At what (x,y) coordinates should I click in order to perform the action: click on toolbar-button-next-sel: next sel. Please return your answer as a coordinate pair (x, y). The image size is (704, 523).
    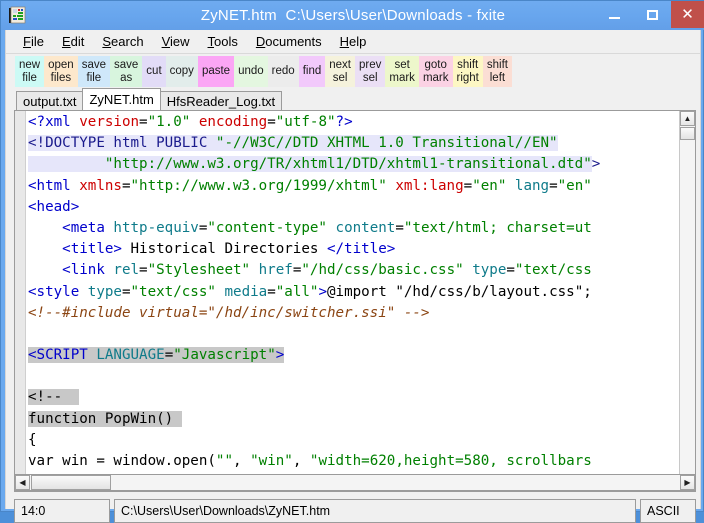
    Looking at the image, I should click on (340, 71).